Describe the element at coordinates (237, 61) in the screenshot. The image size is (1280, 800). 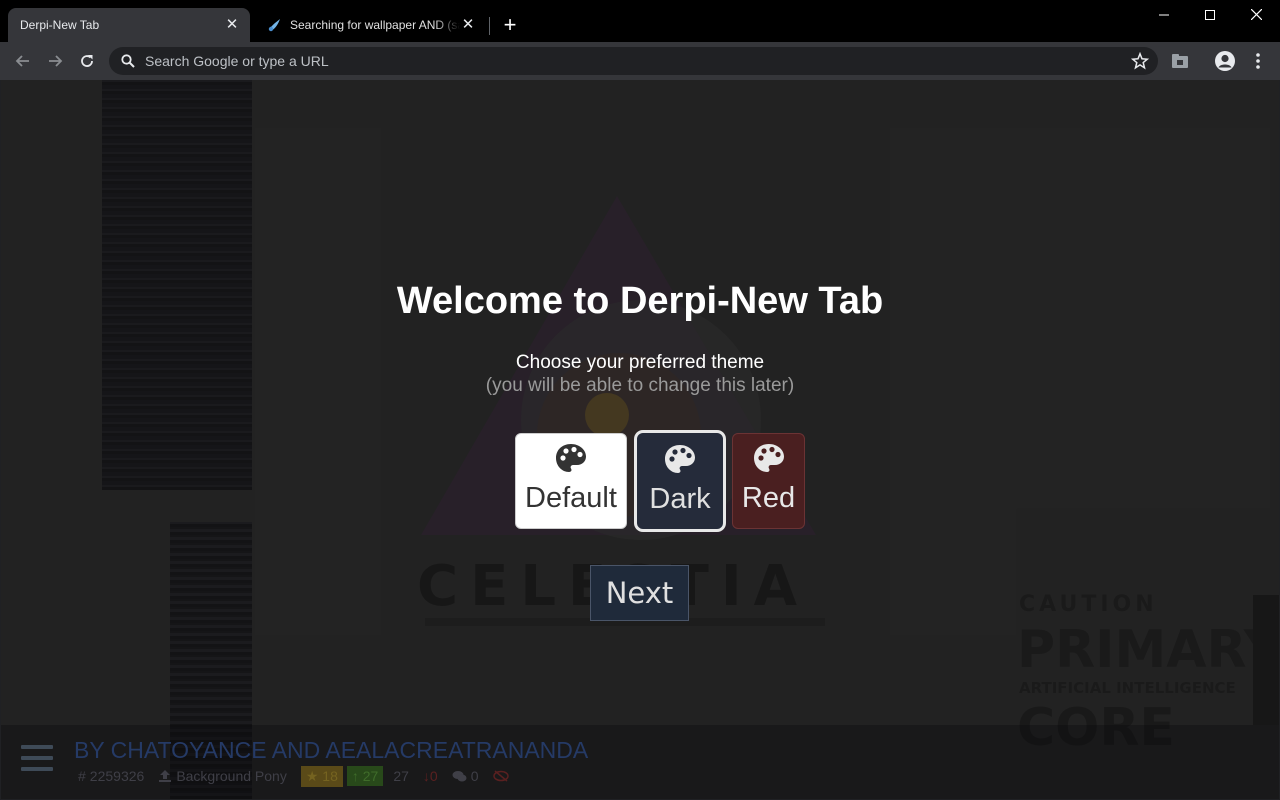
I see `address-bar-placeholder: Search Google or type a URL` at that location.